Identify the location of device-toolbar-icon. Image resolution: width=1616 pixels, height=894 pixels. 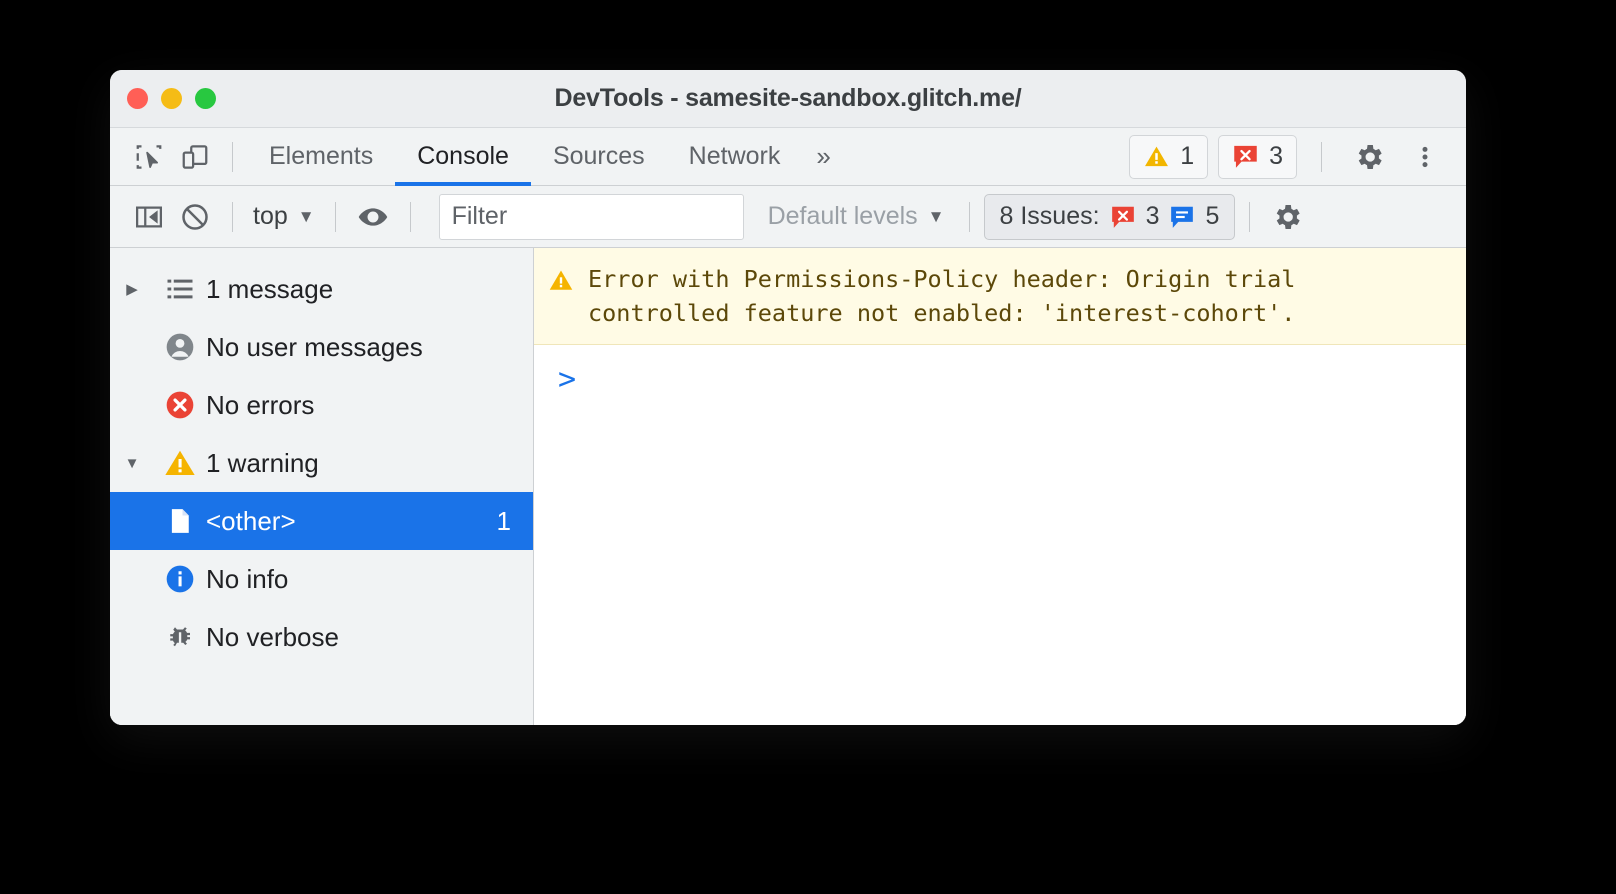
(195, 157).